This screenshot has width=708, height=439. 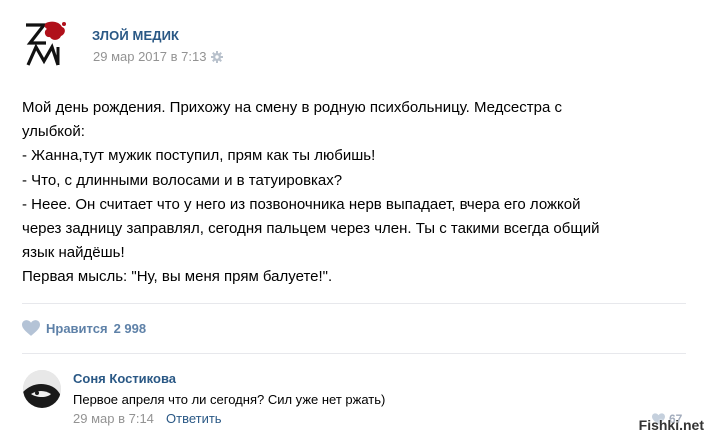 I want to click on zm-logo-icon, so click(x=46, y=43).